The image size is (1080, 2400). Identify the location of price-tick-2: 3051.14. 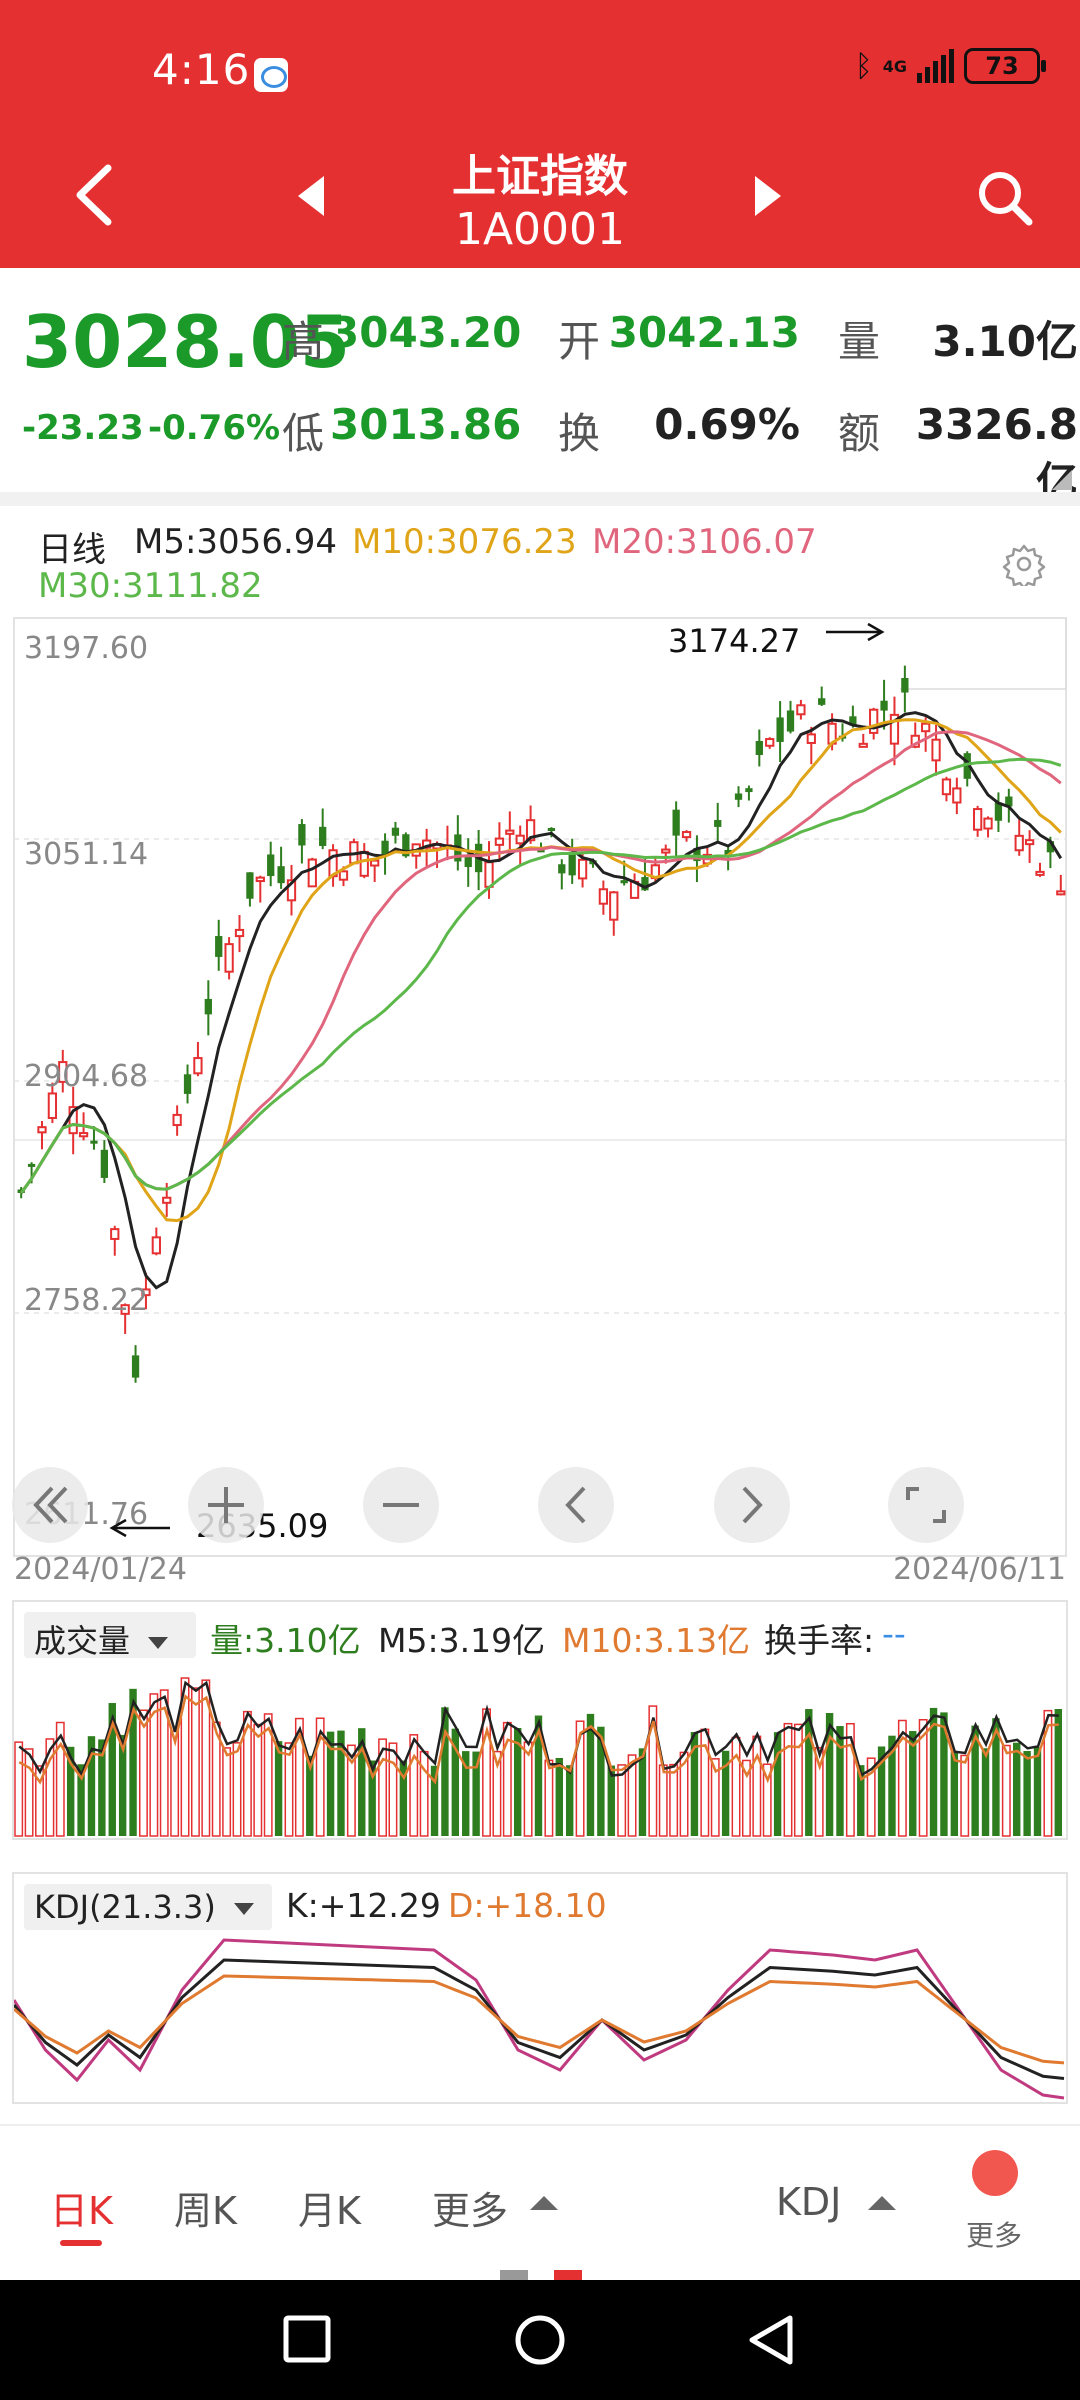
(86, 854).